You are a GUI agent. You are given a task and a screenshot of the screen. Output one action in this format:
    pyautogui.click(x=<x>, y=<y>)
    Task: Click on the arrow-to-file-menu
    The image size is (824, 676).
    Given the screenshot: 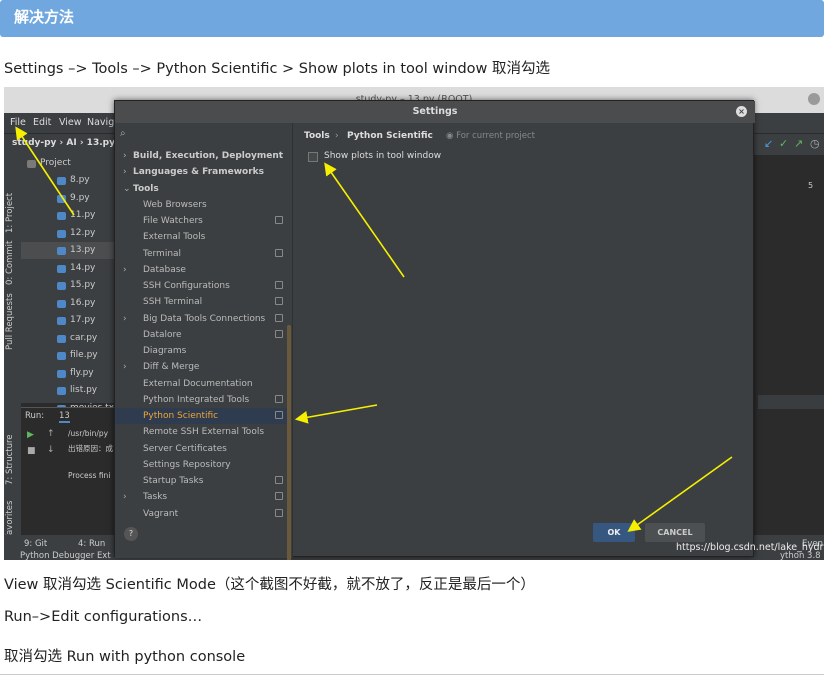 What is the action you would take?
    pyautogui.click(x=45, y=171)
    